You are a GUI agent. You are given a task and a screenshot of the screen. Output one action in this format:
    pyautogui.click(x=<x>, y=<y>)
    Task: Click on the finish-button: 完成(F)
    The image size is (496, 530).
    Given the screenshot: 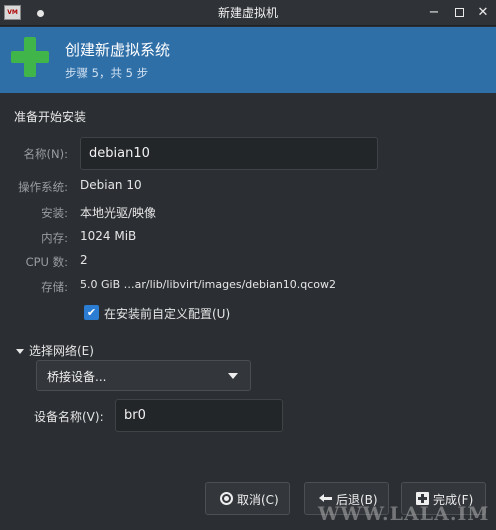 What is the action you would take?
    pyautogui.click(x=443, y=498)
    